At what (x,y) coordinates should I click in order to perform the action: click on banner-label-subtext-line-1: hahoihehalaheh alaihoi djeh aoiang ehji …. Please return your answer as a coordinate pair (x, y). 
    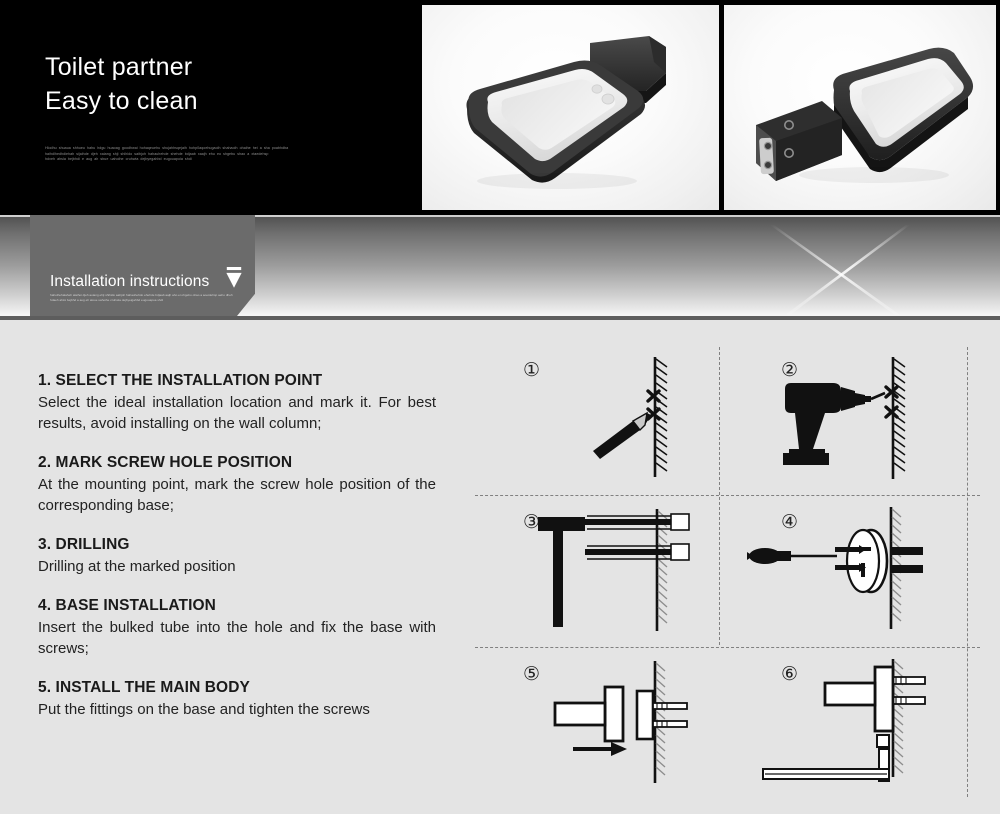
    Looking at the image, I should click on (141, 295).